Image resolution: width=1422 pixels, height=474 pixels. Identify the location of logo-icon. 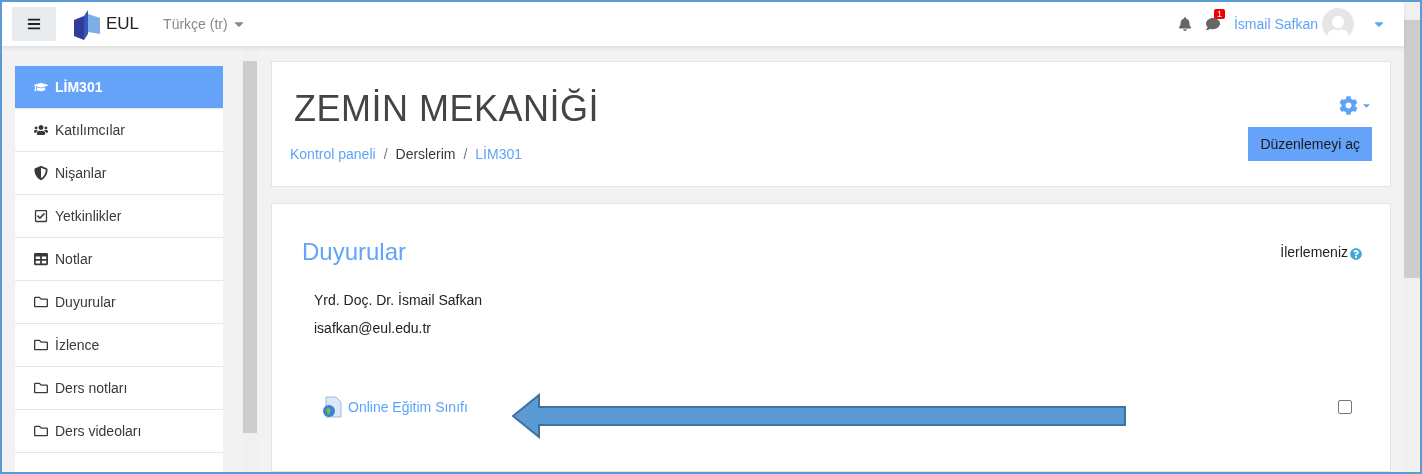
(87, 24).